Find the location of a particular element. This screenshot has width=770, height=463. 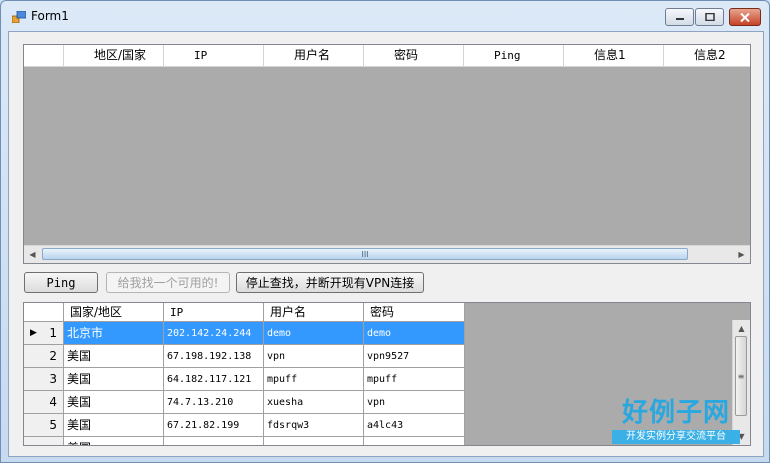

ping-button: Ping is located at coordinates (61, 282).